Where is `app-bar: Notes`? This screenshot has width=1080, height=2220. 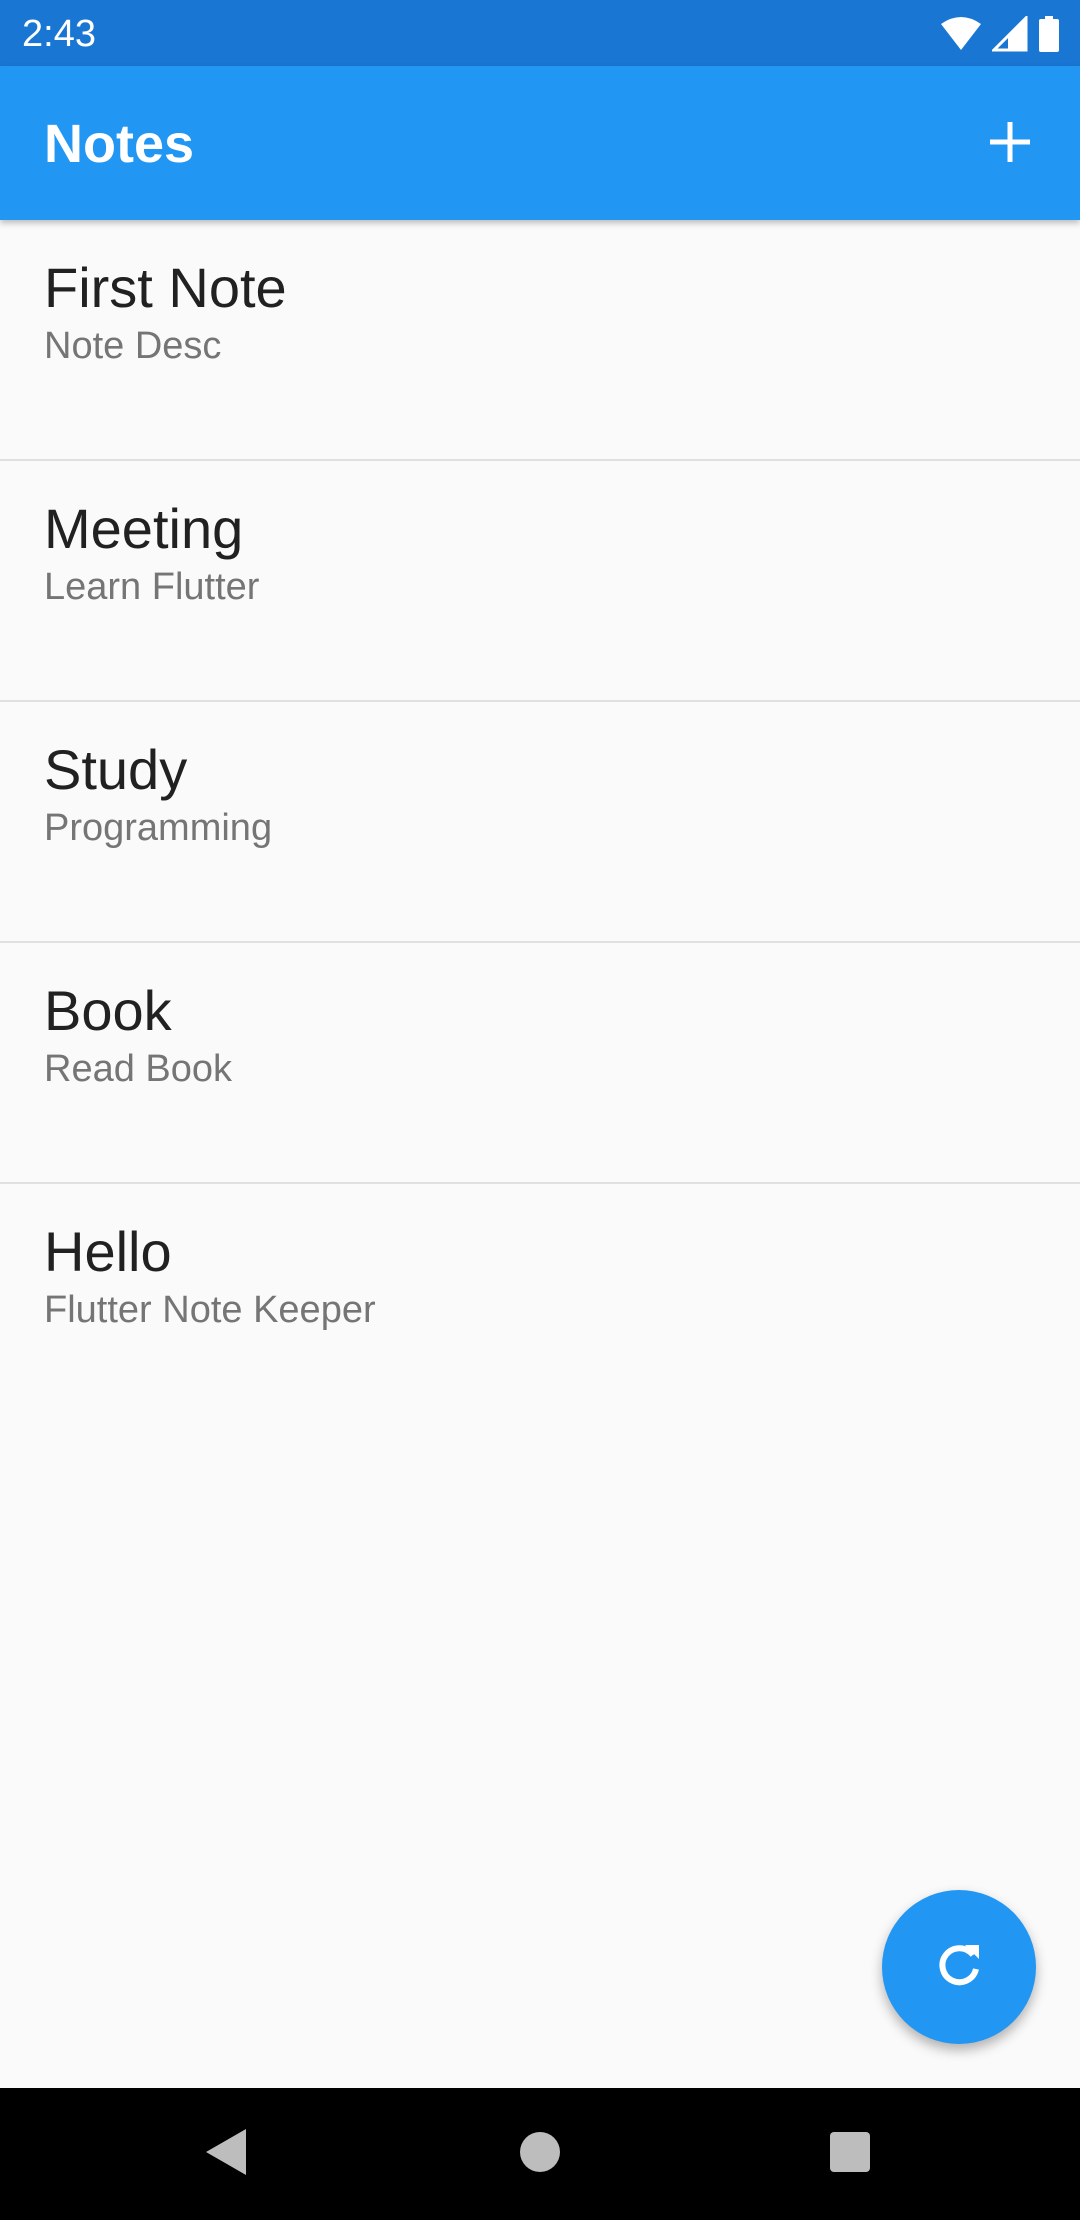
app-bar: Notes is located at coordinates (540, 143).